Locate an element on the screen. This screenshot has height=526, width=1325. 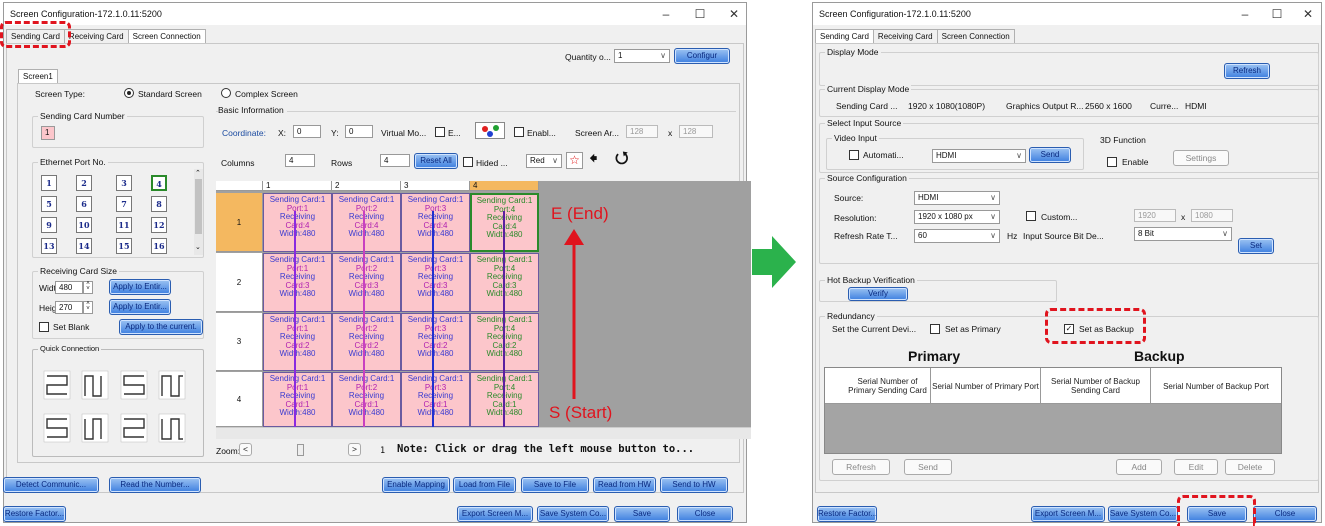
port-button-15: 15 is located at coordinates (124, 246).